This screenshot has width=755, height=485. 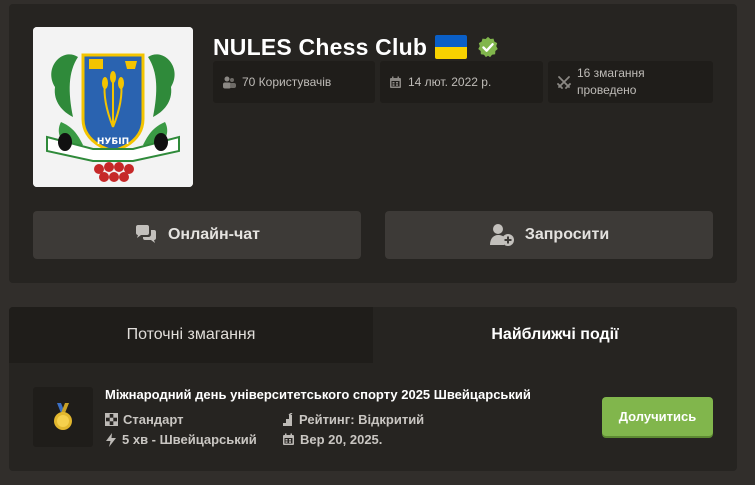 I want to click on lightning-icon, so click(x=111, y=439).